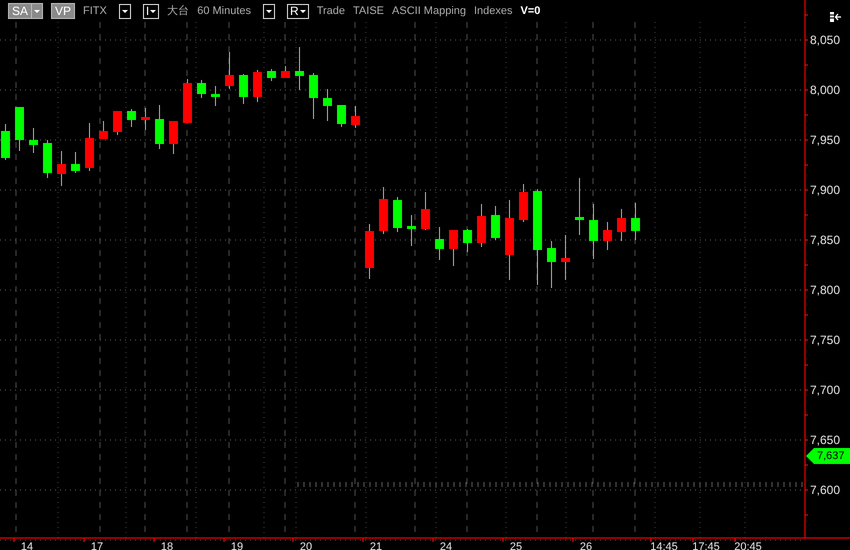  Describe the element at coordinates (27, 545) in the screenshot. I see `time-label: 14` at that location.